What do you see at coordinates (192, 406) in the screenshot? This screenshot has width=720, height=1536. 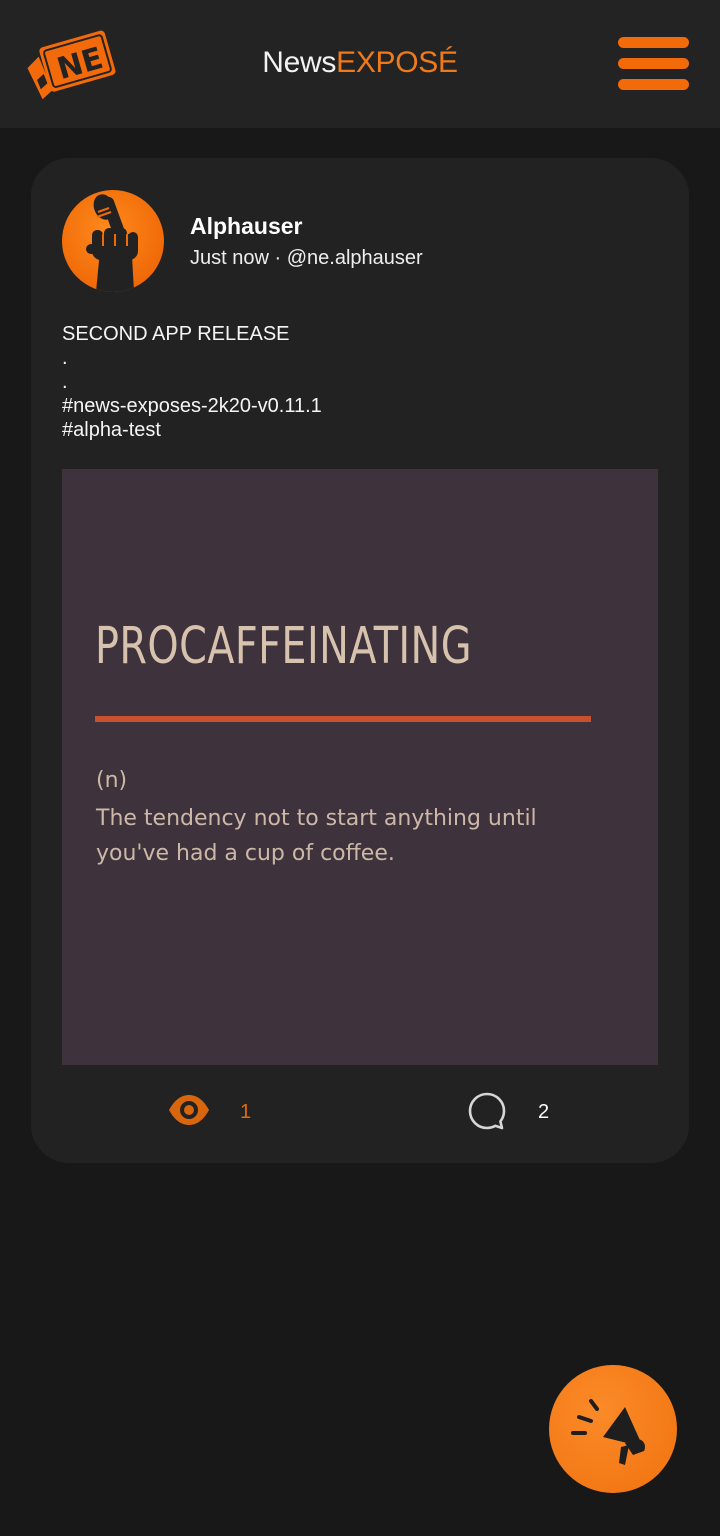 I see `hashtag-news-exposes: #news-exposes-2k20-v0.11.1` at bounding box center [192, 406].